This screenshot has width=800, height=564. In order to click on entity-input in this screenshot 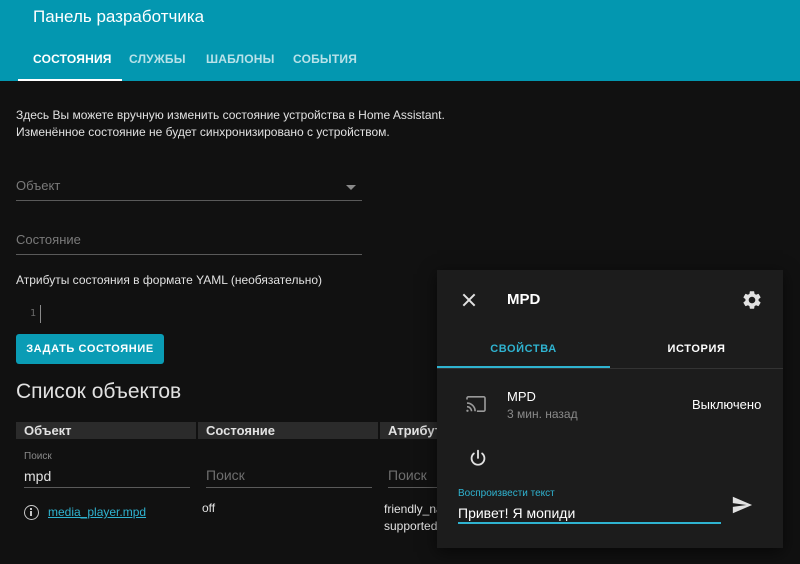, I will do `click(189, 185)`.